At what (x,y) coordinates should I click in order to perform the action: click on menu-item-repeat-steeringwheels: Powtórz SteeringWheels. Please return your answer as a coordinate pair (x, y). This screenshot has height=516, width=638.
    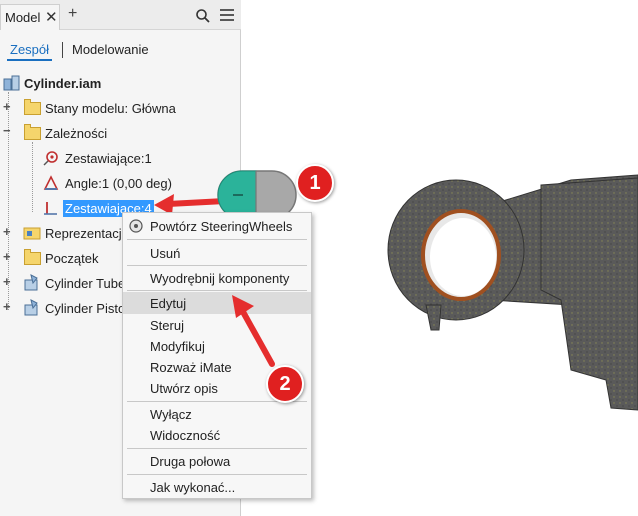
    Looking at the image, I should click on (217, 226).